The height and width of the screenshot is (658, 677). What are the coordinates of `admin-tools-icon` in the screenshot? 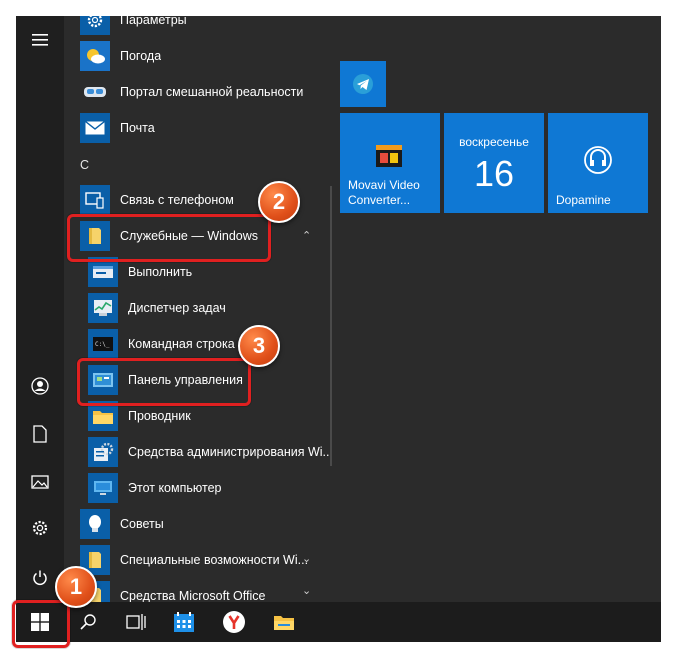 It's located at (103, 452).